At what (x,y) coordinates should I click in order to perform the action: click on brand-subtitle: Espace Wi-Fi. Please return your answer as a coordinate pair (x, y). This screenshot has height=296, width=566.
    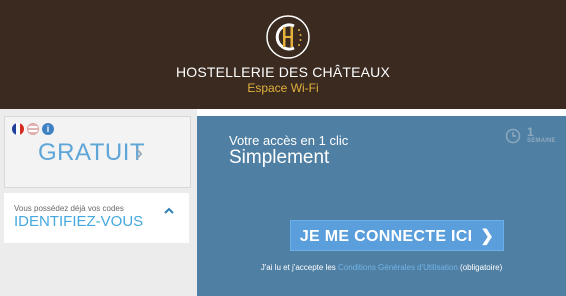
    Looking at the image, I should click on (283, 88).